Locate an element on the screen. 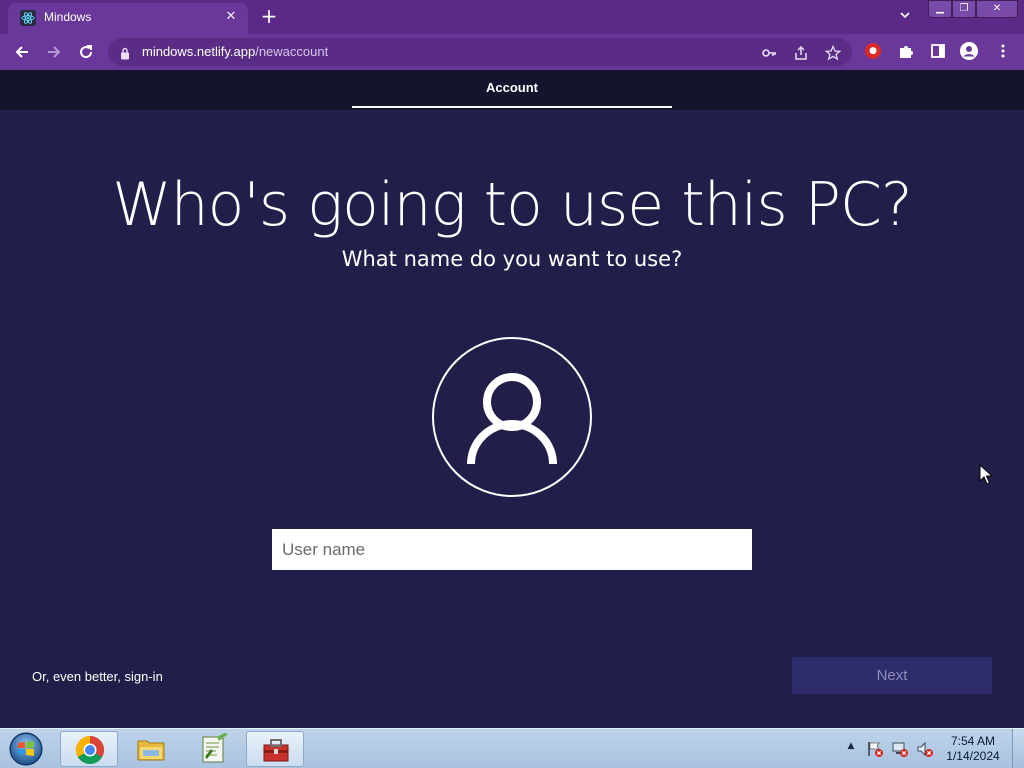 This screenshot has height=768, width=1024. notepad-plus-plus-icon is located at coordinates (214, 748).